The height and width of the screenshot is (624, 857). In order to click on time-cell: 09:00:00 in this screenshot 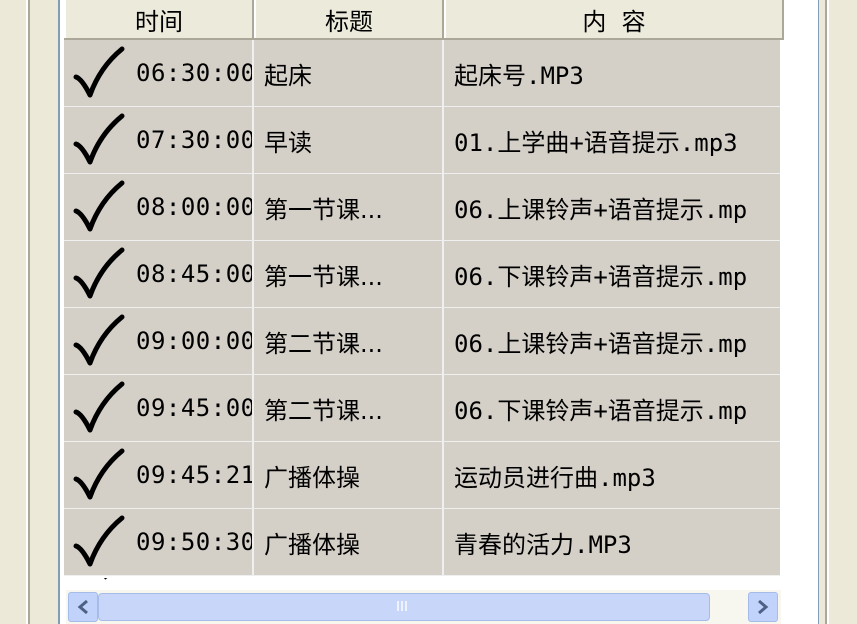, I will do `click(159, 341)`.